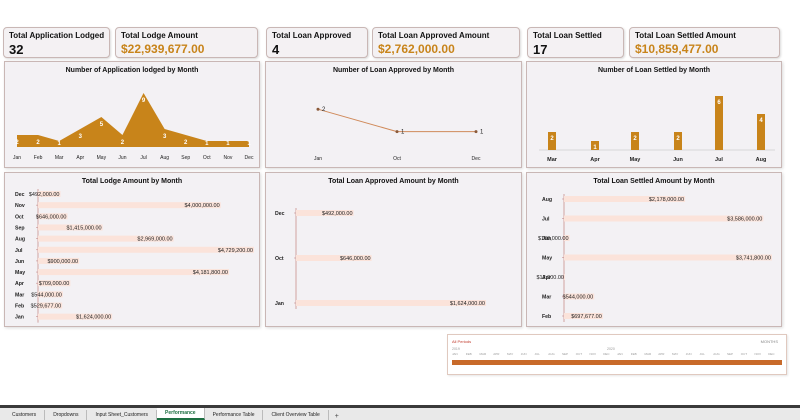 This screenshot has width=800, height=420. Describe the element at coordinates (122, 415) in the screenshot. I see `sheet-tab-input-sheet-customers: Input Sheet_Customers` at that location.